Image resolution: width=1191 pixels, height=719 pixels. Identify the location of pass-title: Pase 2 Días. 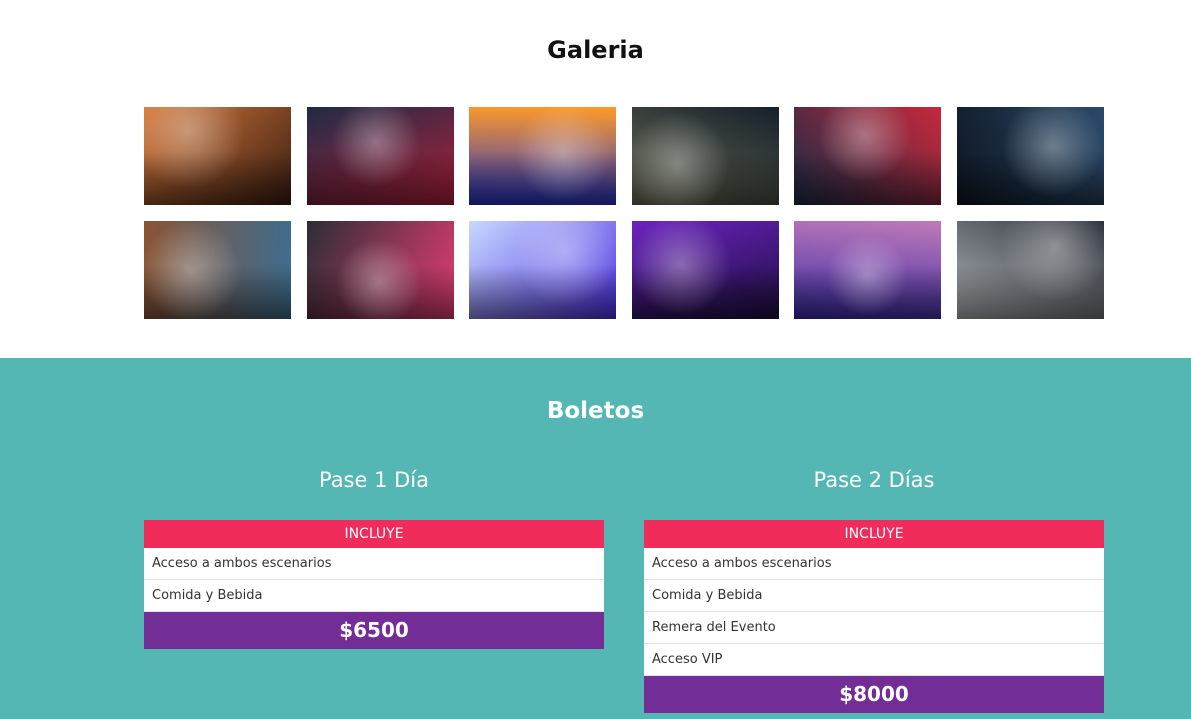
(874, 480).